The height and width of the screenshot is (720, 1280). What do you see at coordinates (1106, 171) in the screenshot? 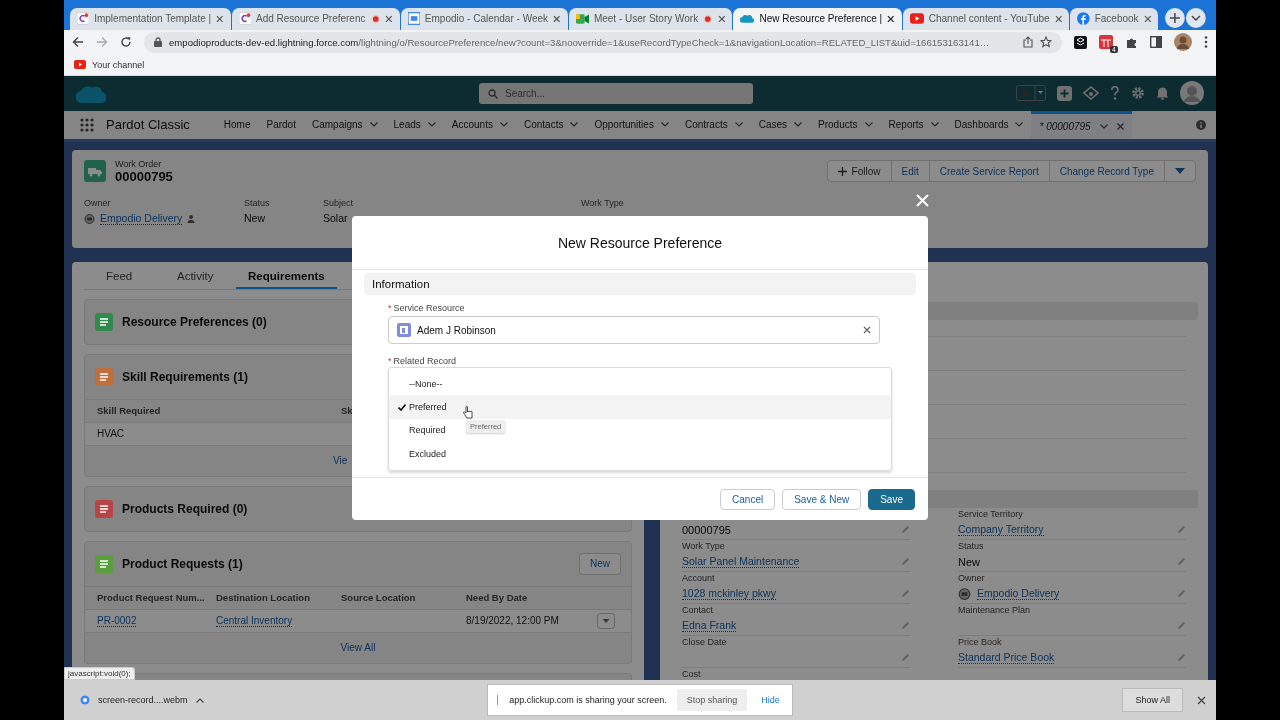
I see `action-button: Change Record Type` at bounding box center [1106, 171].